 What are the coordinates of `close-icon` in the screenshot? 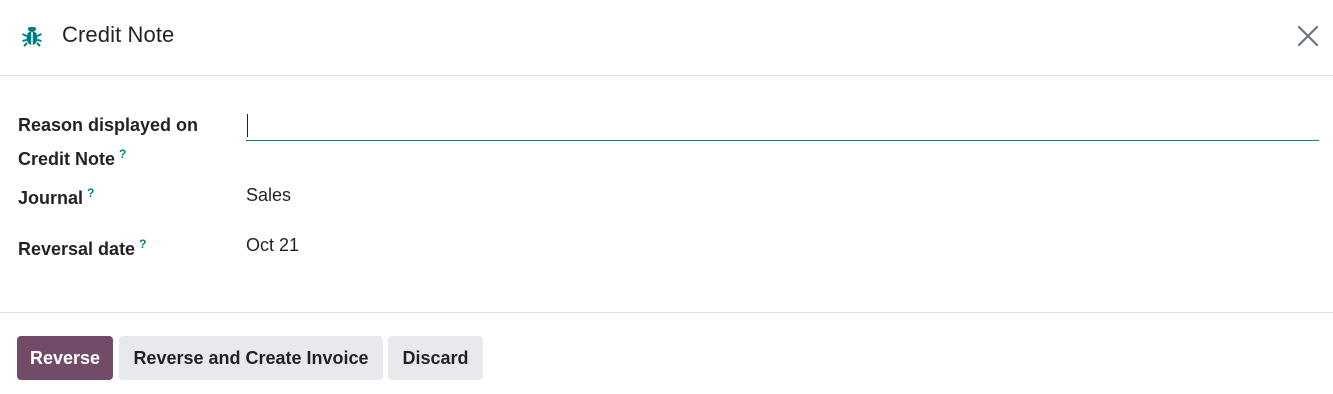 It's located at (1308, 36).